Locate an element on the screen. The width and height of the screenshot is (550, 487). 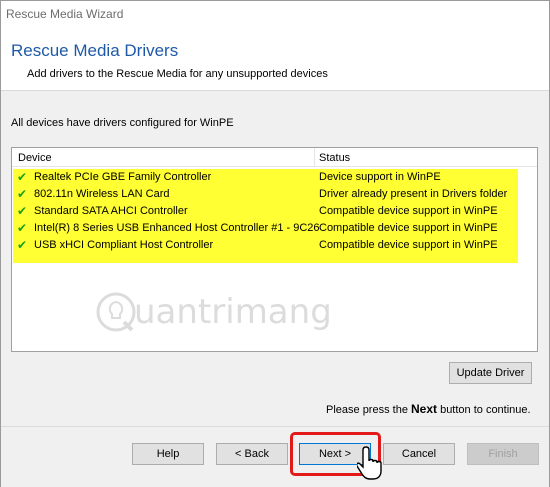
cancel-button: Cancel is located at coordinates (419, 454).